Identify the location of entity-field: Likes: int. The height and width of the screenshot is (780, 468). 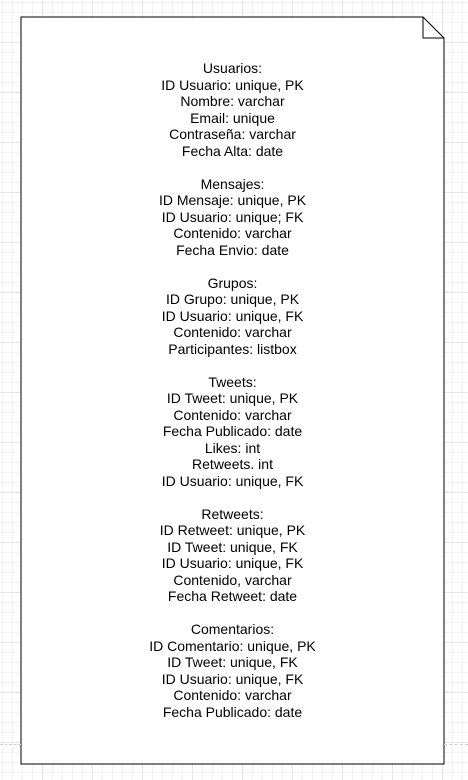
(232, 447).